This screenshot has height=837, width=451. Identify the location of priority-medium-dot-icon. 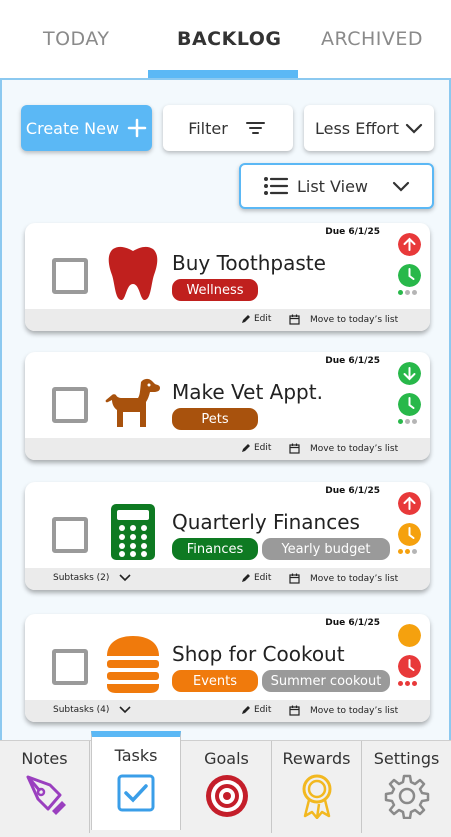
(409, 635).